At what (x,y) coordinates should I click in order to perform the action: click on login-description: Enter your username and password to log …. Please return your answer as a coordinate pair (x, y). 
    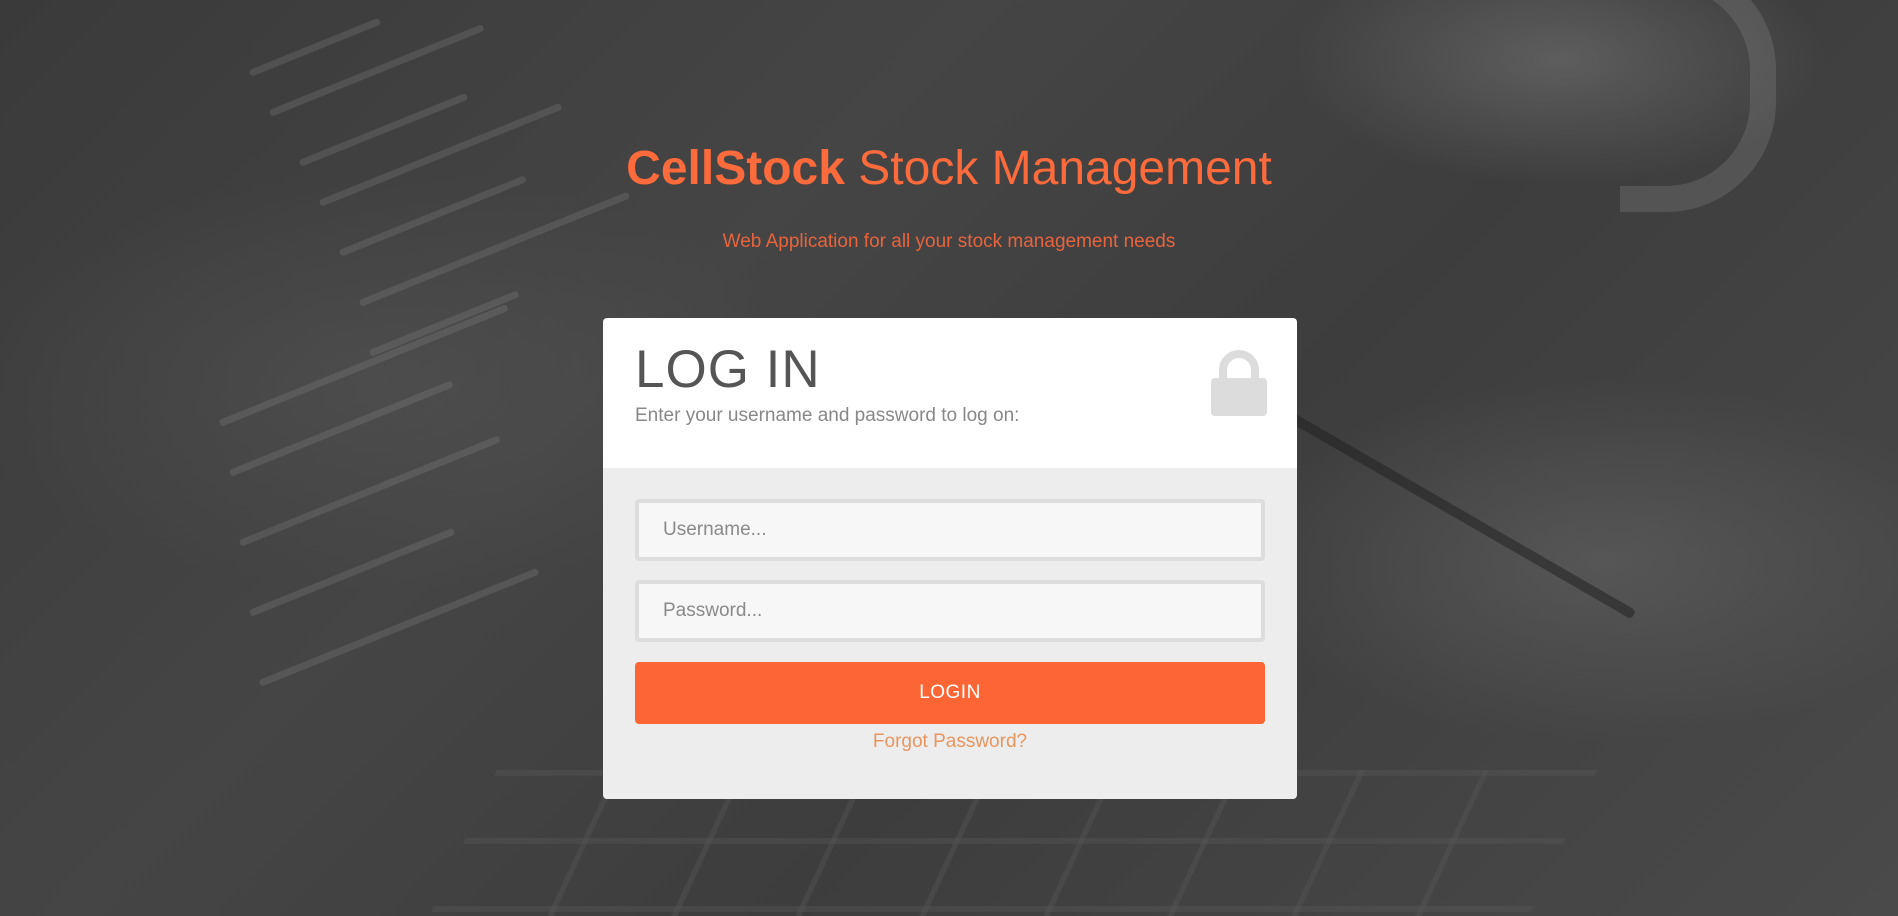
    Looking at the image, I should click on (827, 415).